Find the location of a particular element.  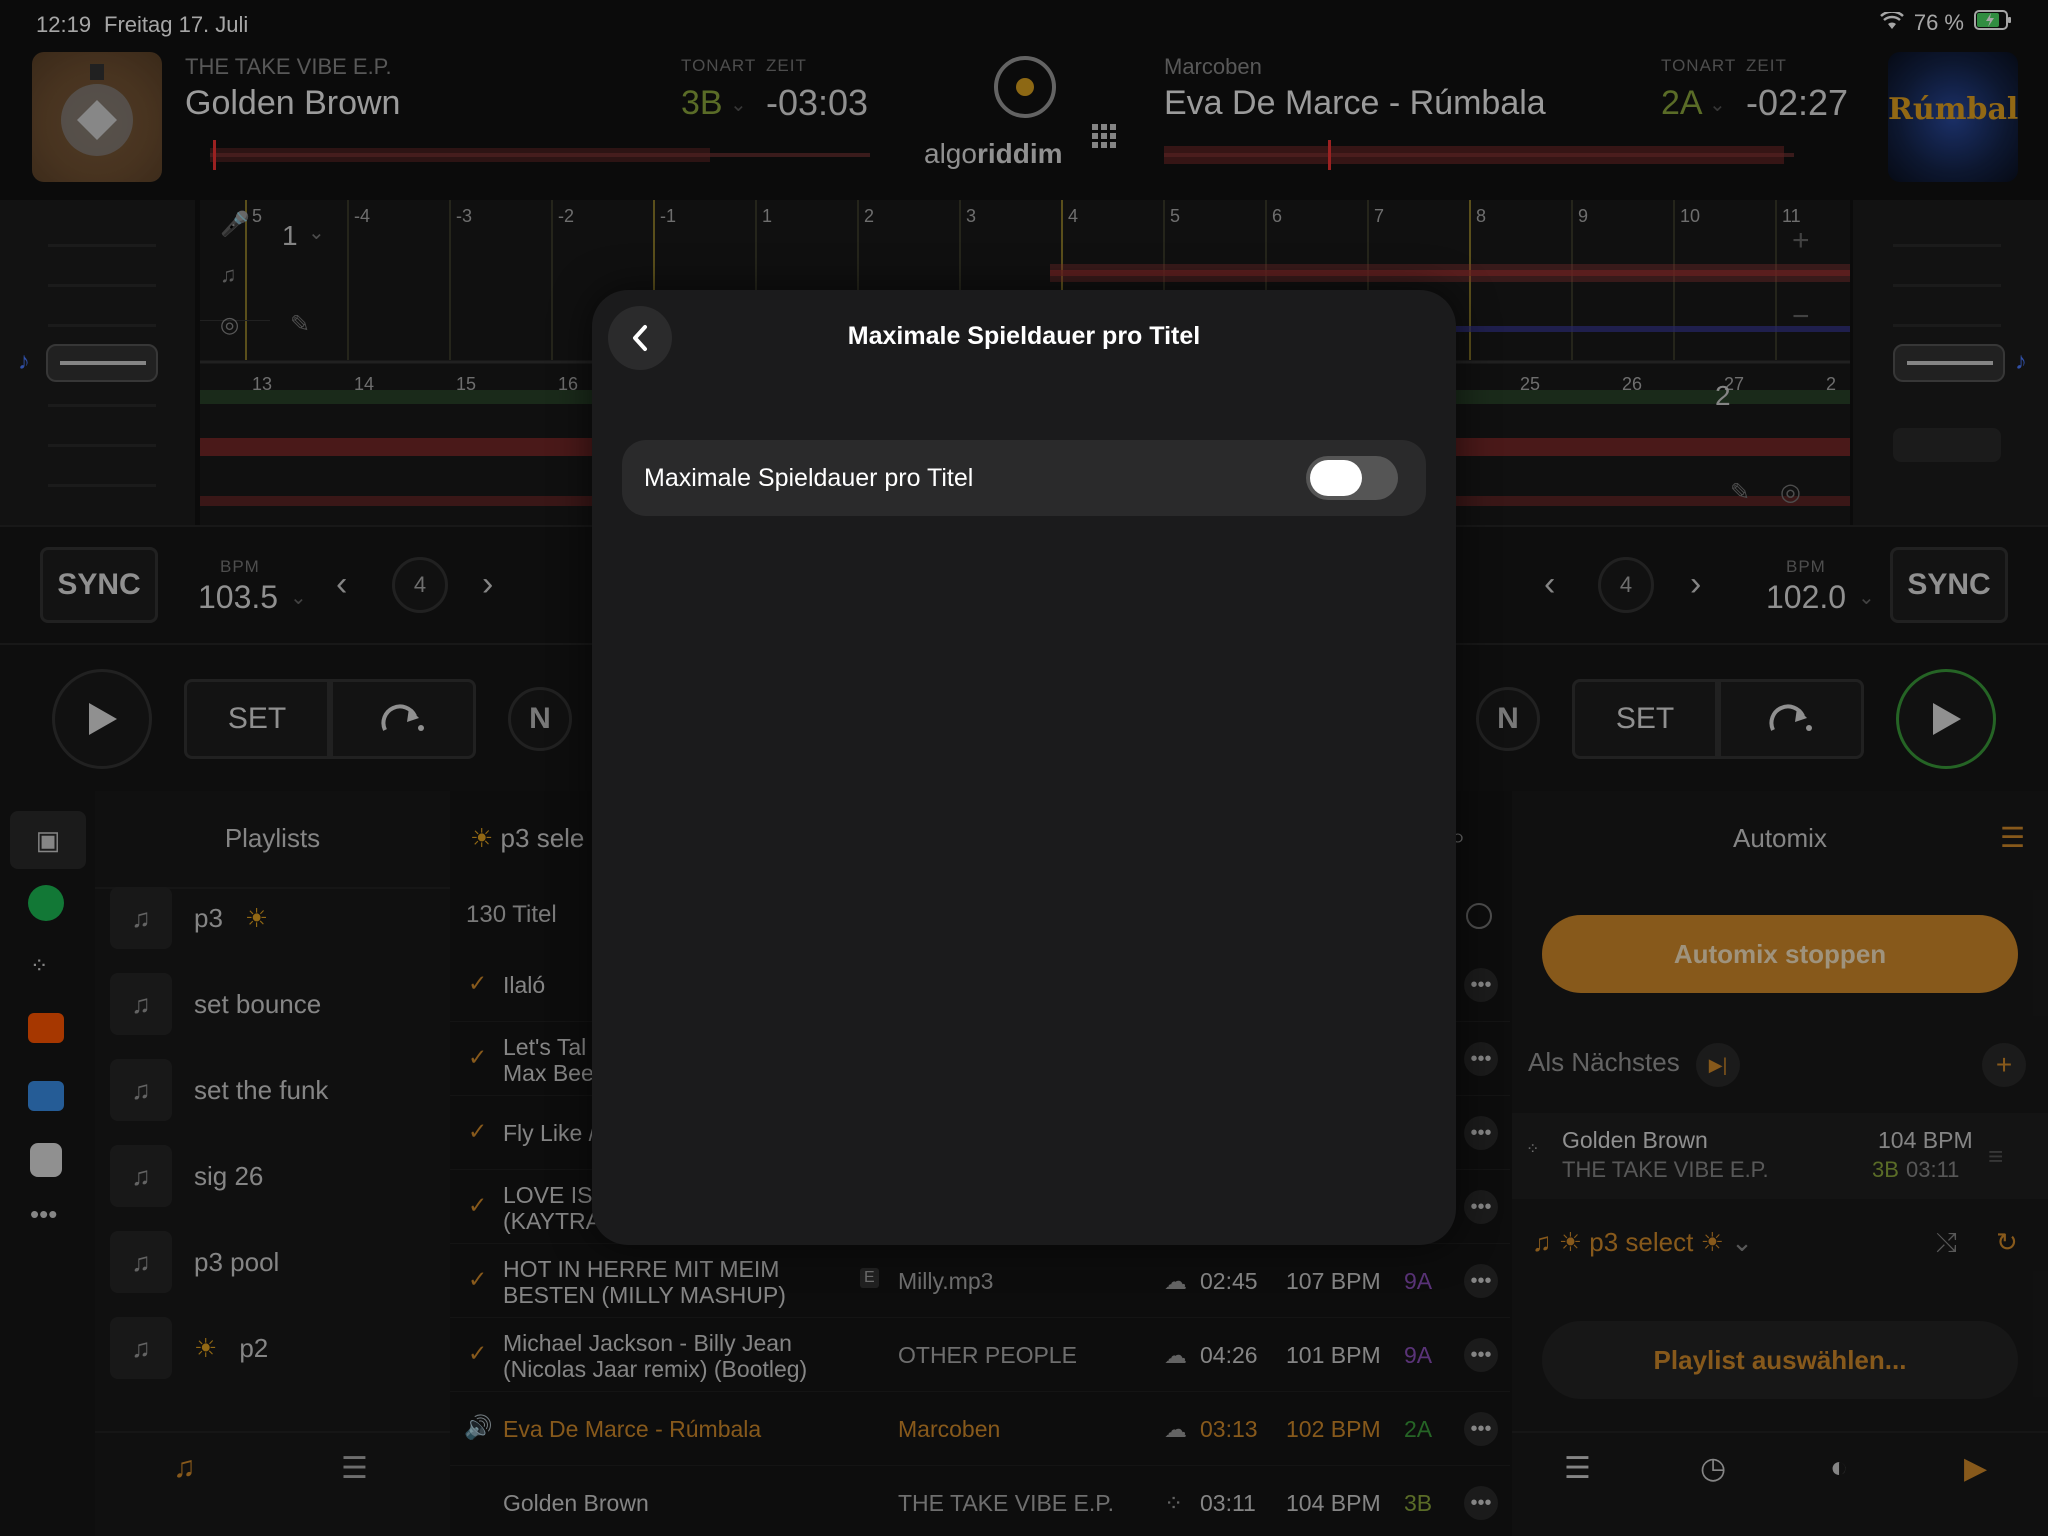

max-duration-toggle is located at coordinates (1352, 478).